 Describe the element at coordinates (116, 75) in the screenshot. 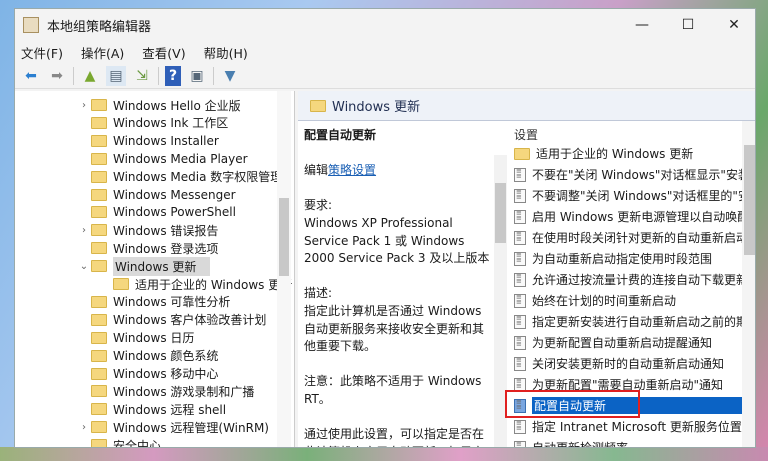

I see `show-hide-tree-icon: ▤` at that location.